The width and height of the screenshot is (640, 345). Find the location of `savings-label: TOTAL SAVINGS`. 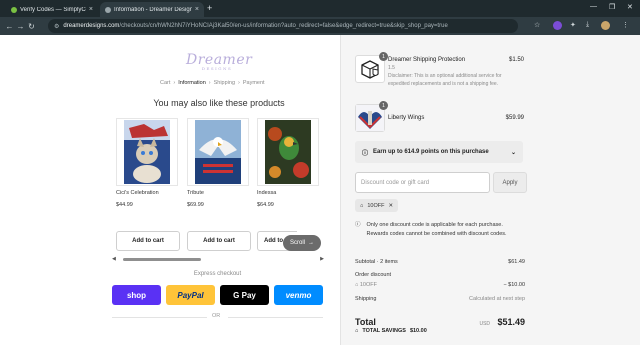

savings-label: TOTAL SAVINGS is located at coordinates (384, 331).